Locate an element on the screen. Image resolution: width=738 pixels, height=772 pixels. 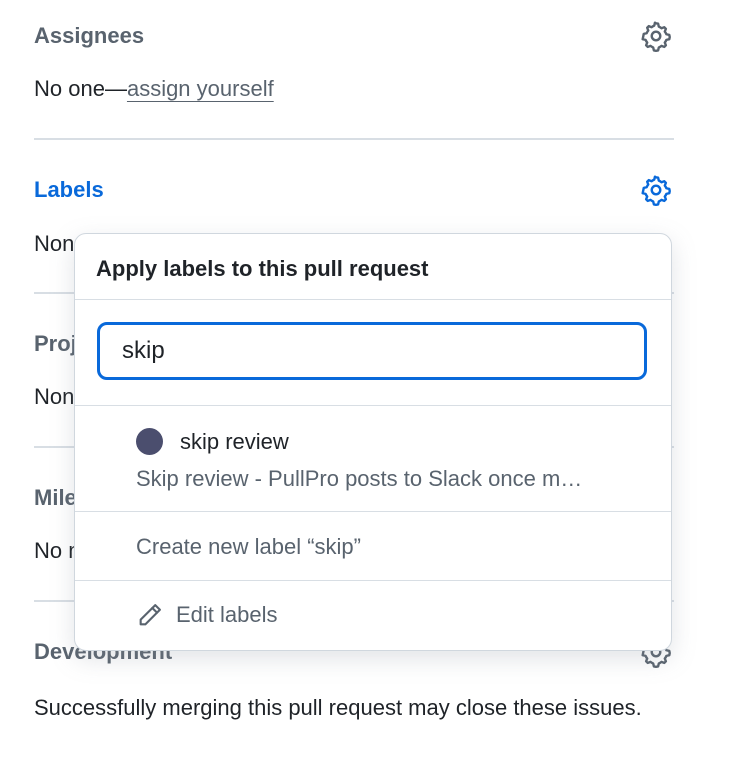
edit-labels-text: Edit labels is located at coordinates (227, 614).